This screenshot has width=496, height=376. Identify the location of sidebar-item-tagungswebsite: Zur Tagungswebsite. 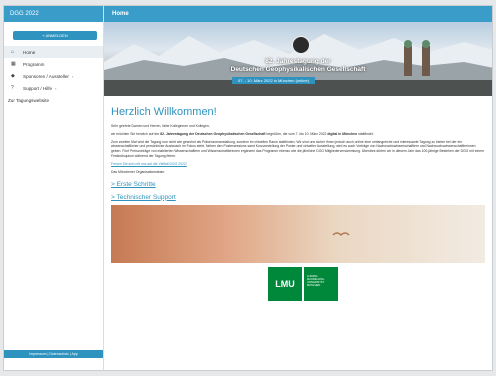
(53, 100).